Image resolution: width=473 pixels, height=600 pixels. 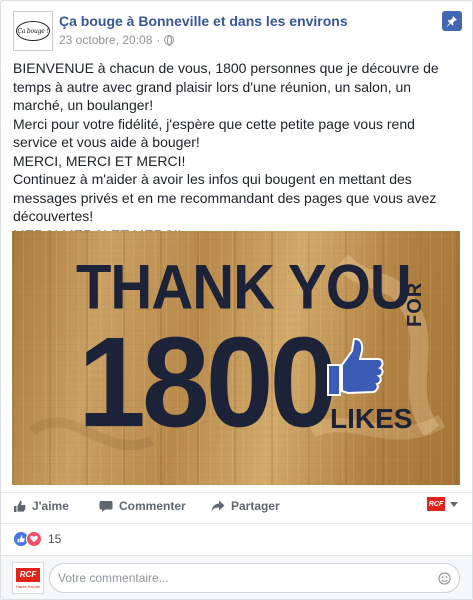 What do you see at coordinates (415, 304) in the screenshot?
I see `image-for-text: FOR` at bounding box center [415, 304].